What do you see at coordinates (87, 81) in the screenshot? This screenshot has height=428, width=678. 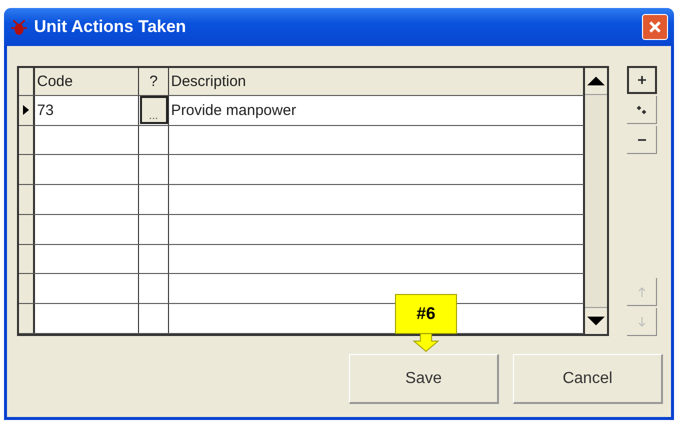 I see `column-header: Code` at bounding box center [87, 81].